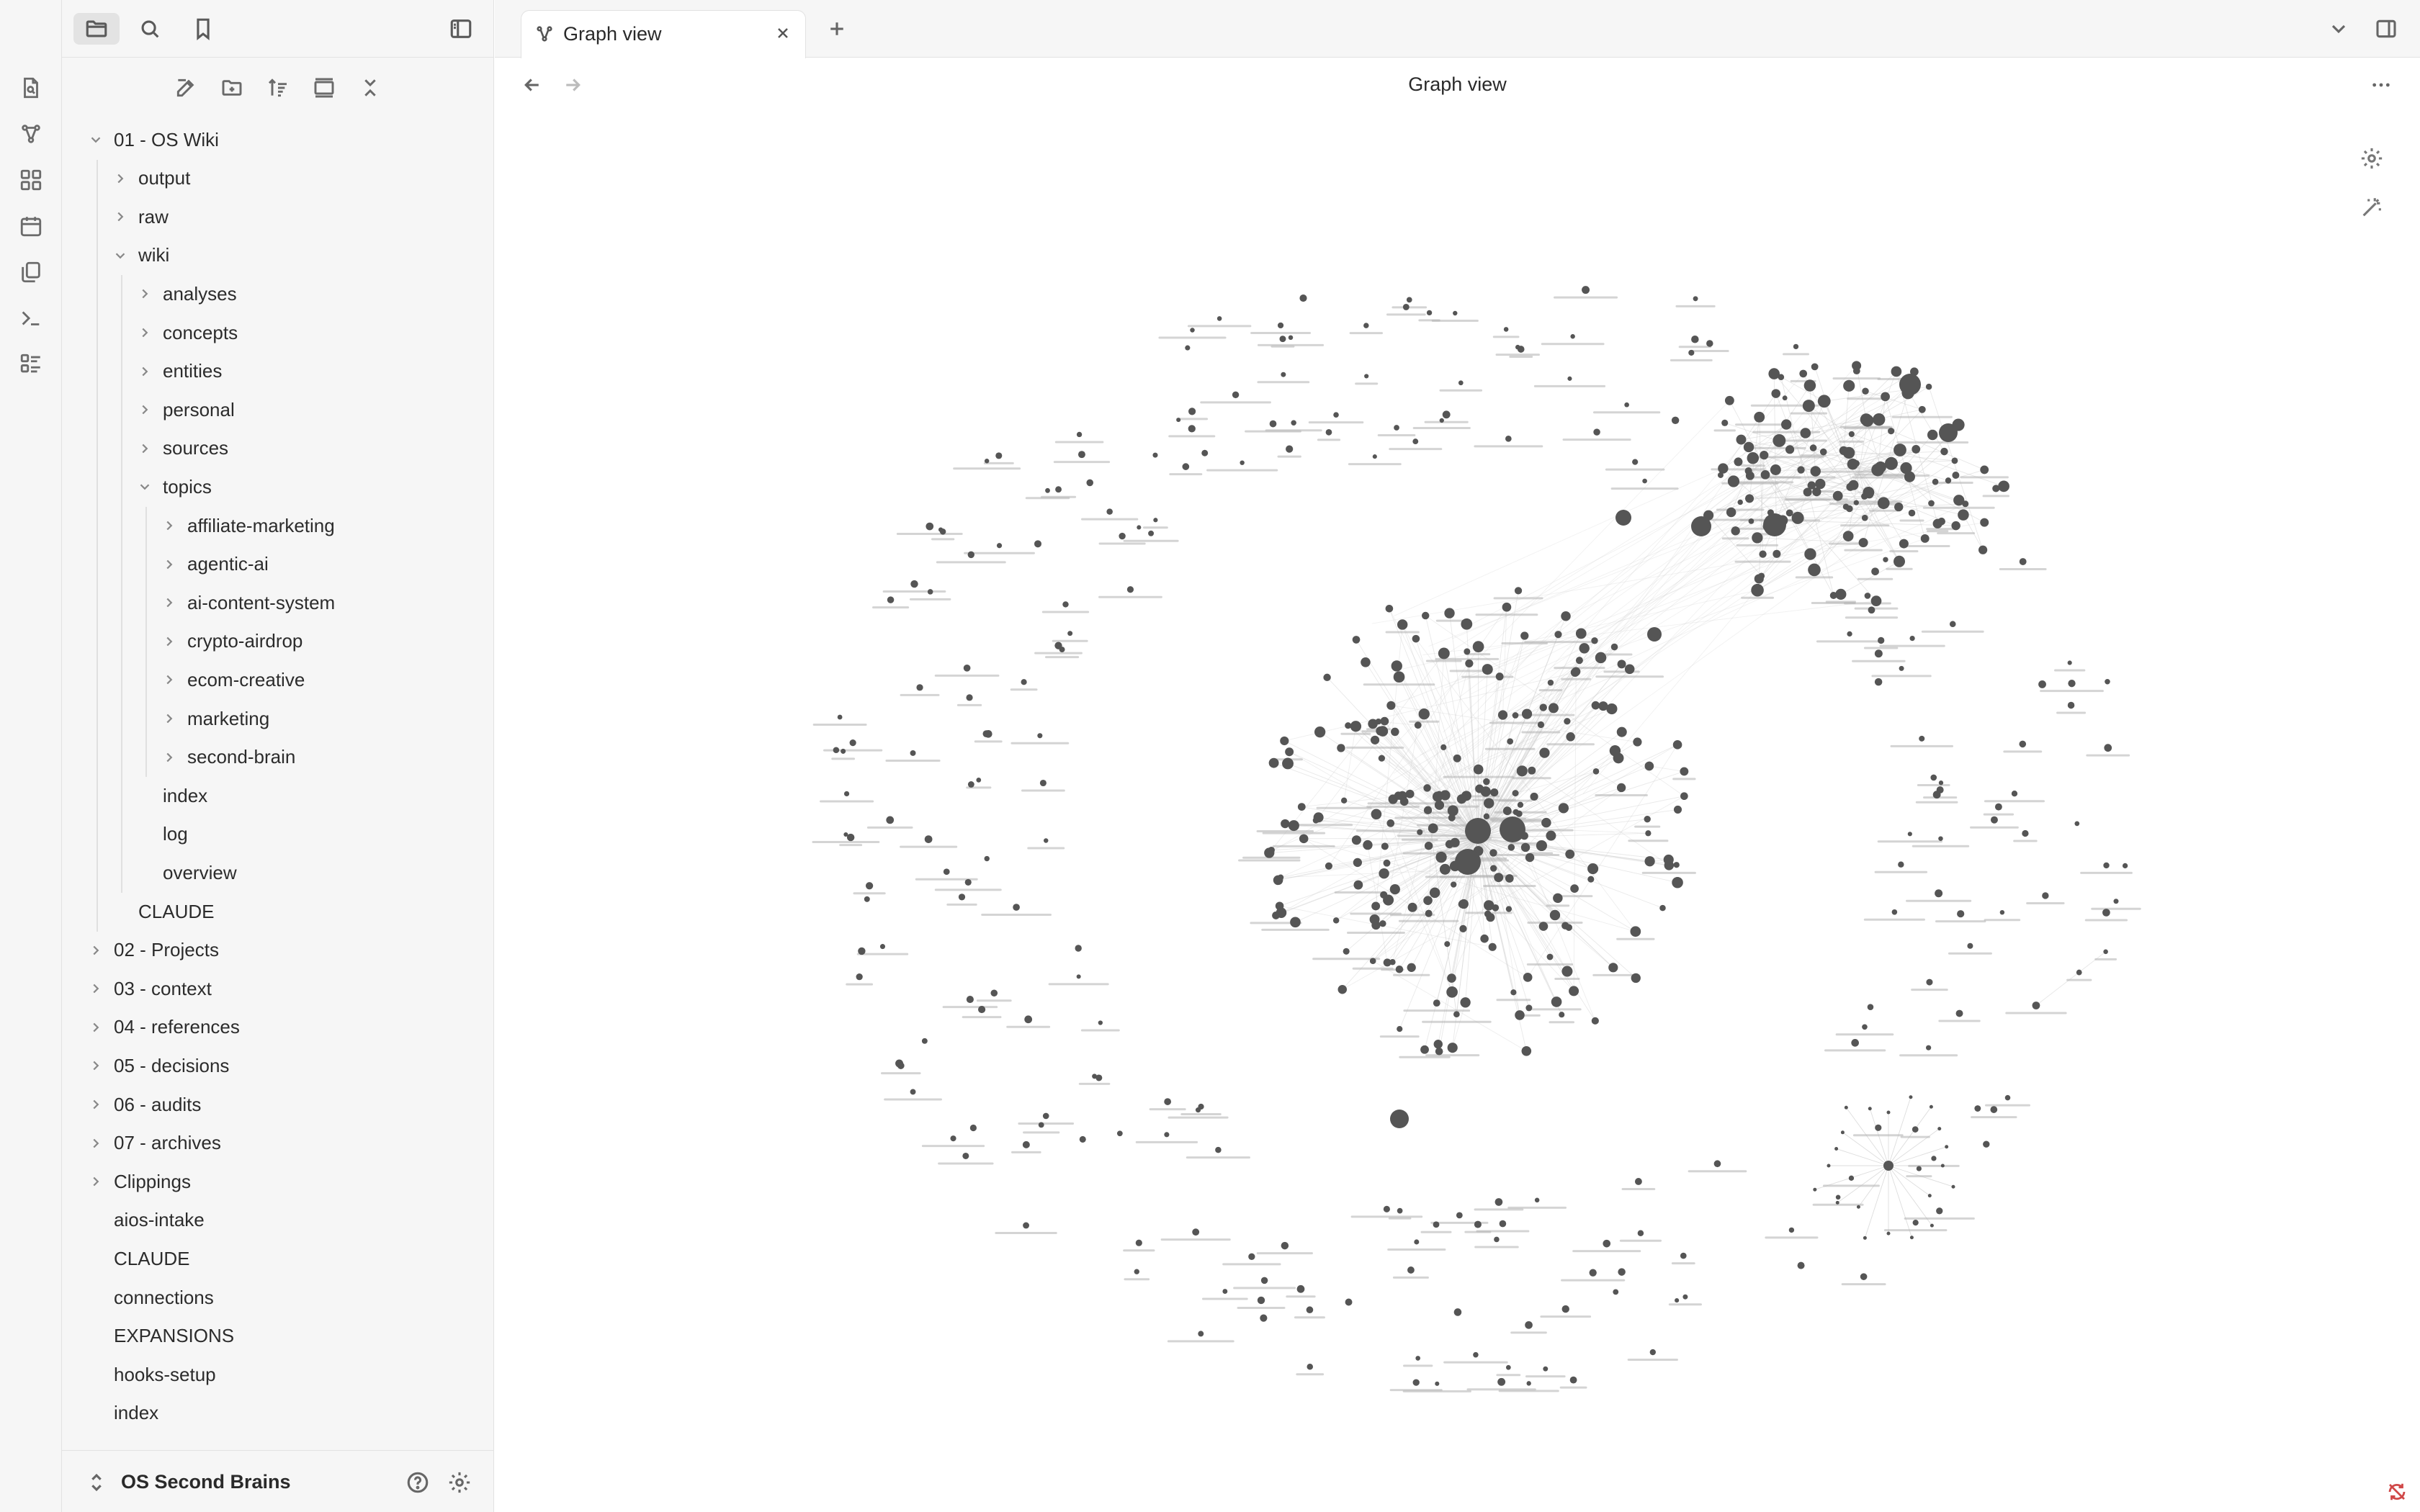 The image size is (2420, 1512). Describe the element at coordinates (278, 525) in the screenshot. I see `tree-folder-affiliate-marketing: affiliate-marketing` at that location.